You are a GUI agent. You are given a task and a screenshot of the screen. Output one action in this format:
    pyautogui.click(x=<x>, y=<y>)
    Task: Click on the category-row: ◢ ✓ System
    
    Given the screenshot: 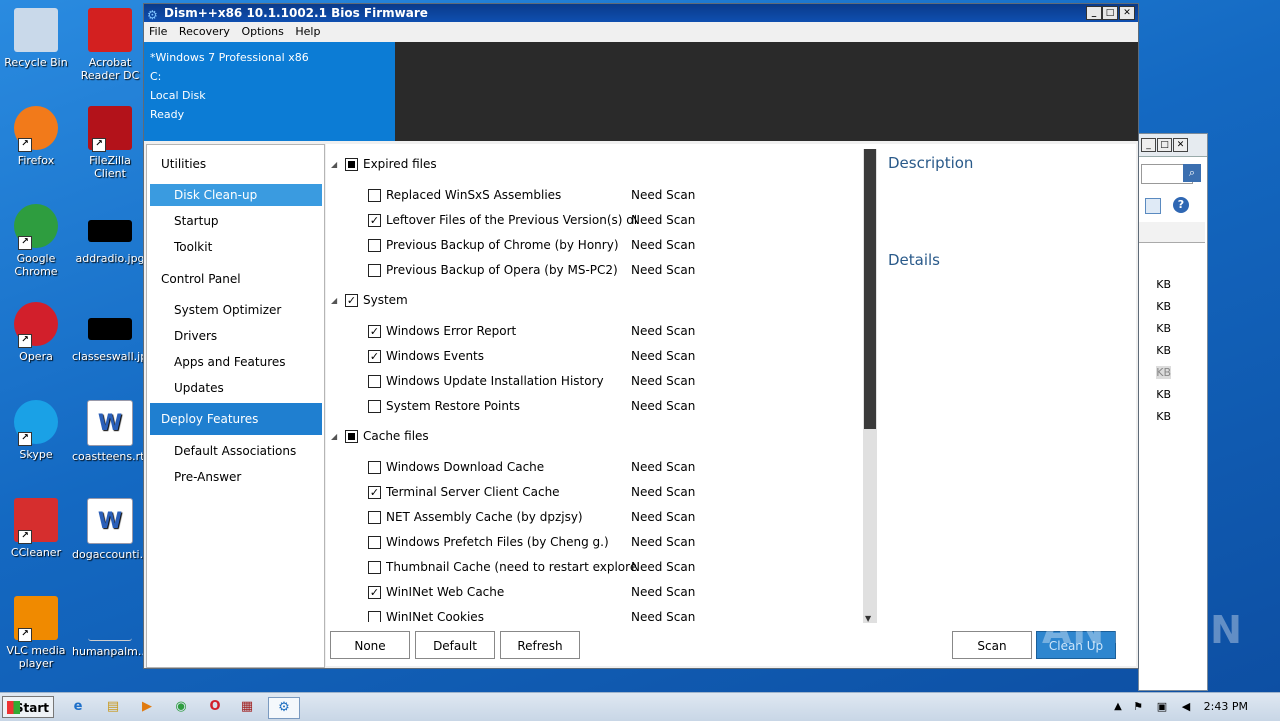 What is the action you would take?
    pyautogui.click(x=586, y=302)
    